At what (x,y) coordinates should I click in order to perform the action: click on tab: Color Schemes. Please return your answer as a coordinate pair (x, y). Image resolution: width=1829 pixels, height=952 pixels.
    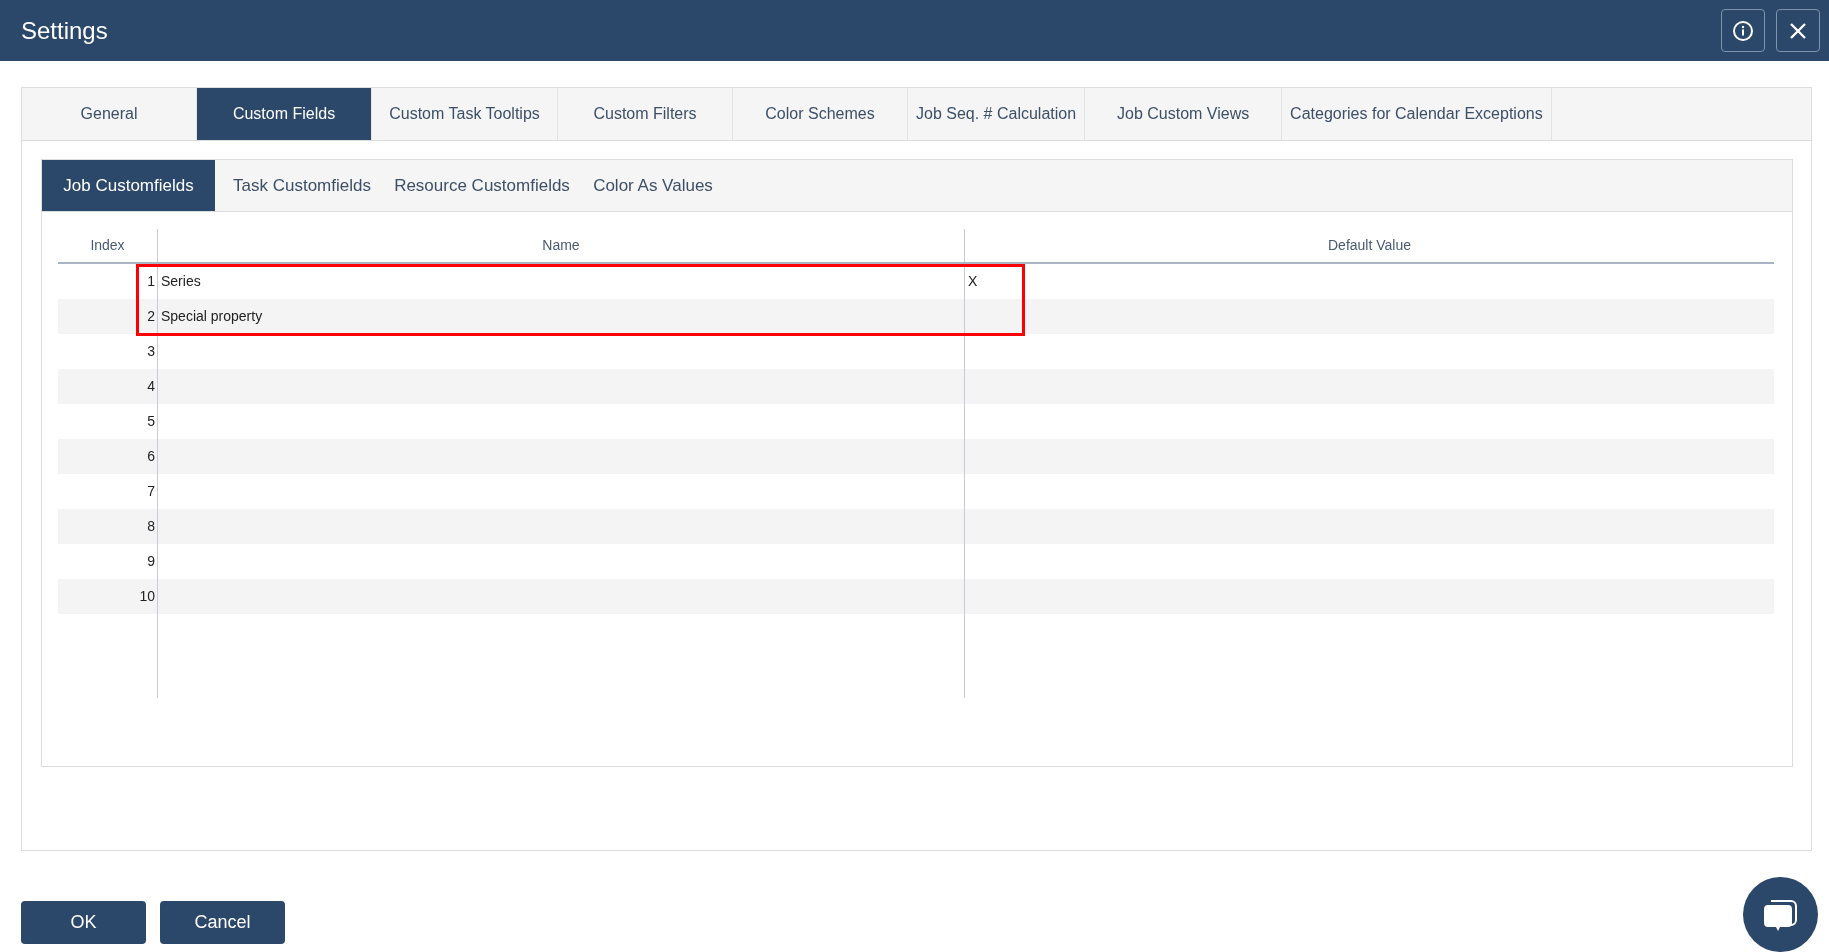
    Looking at the image, I should click on (820, 114).